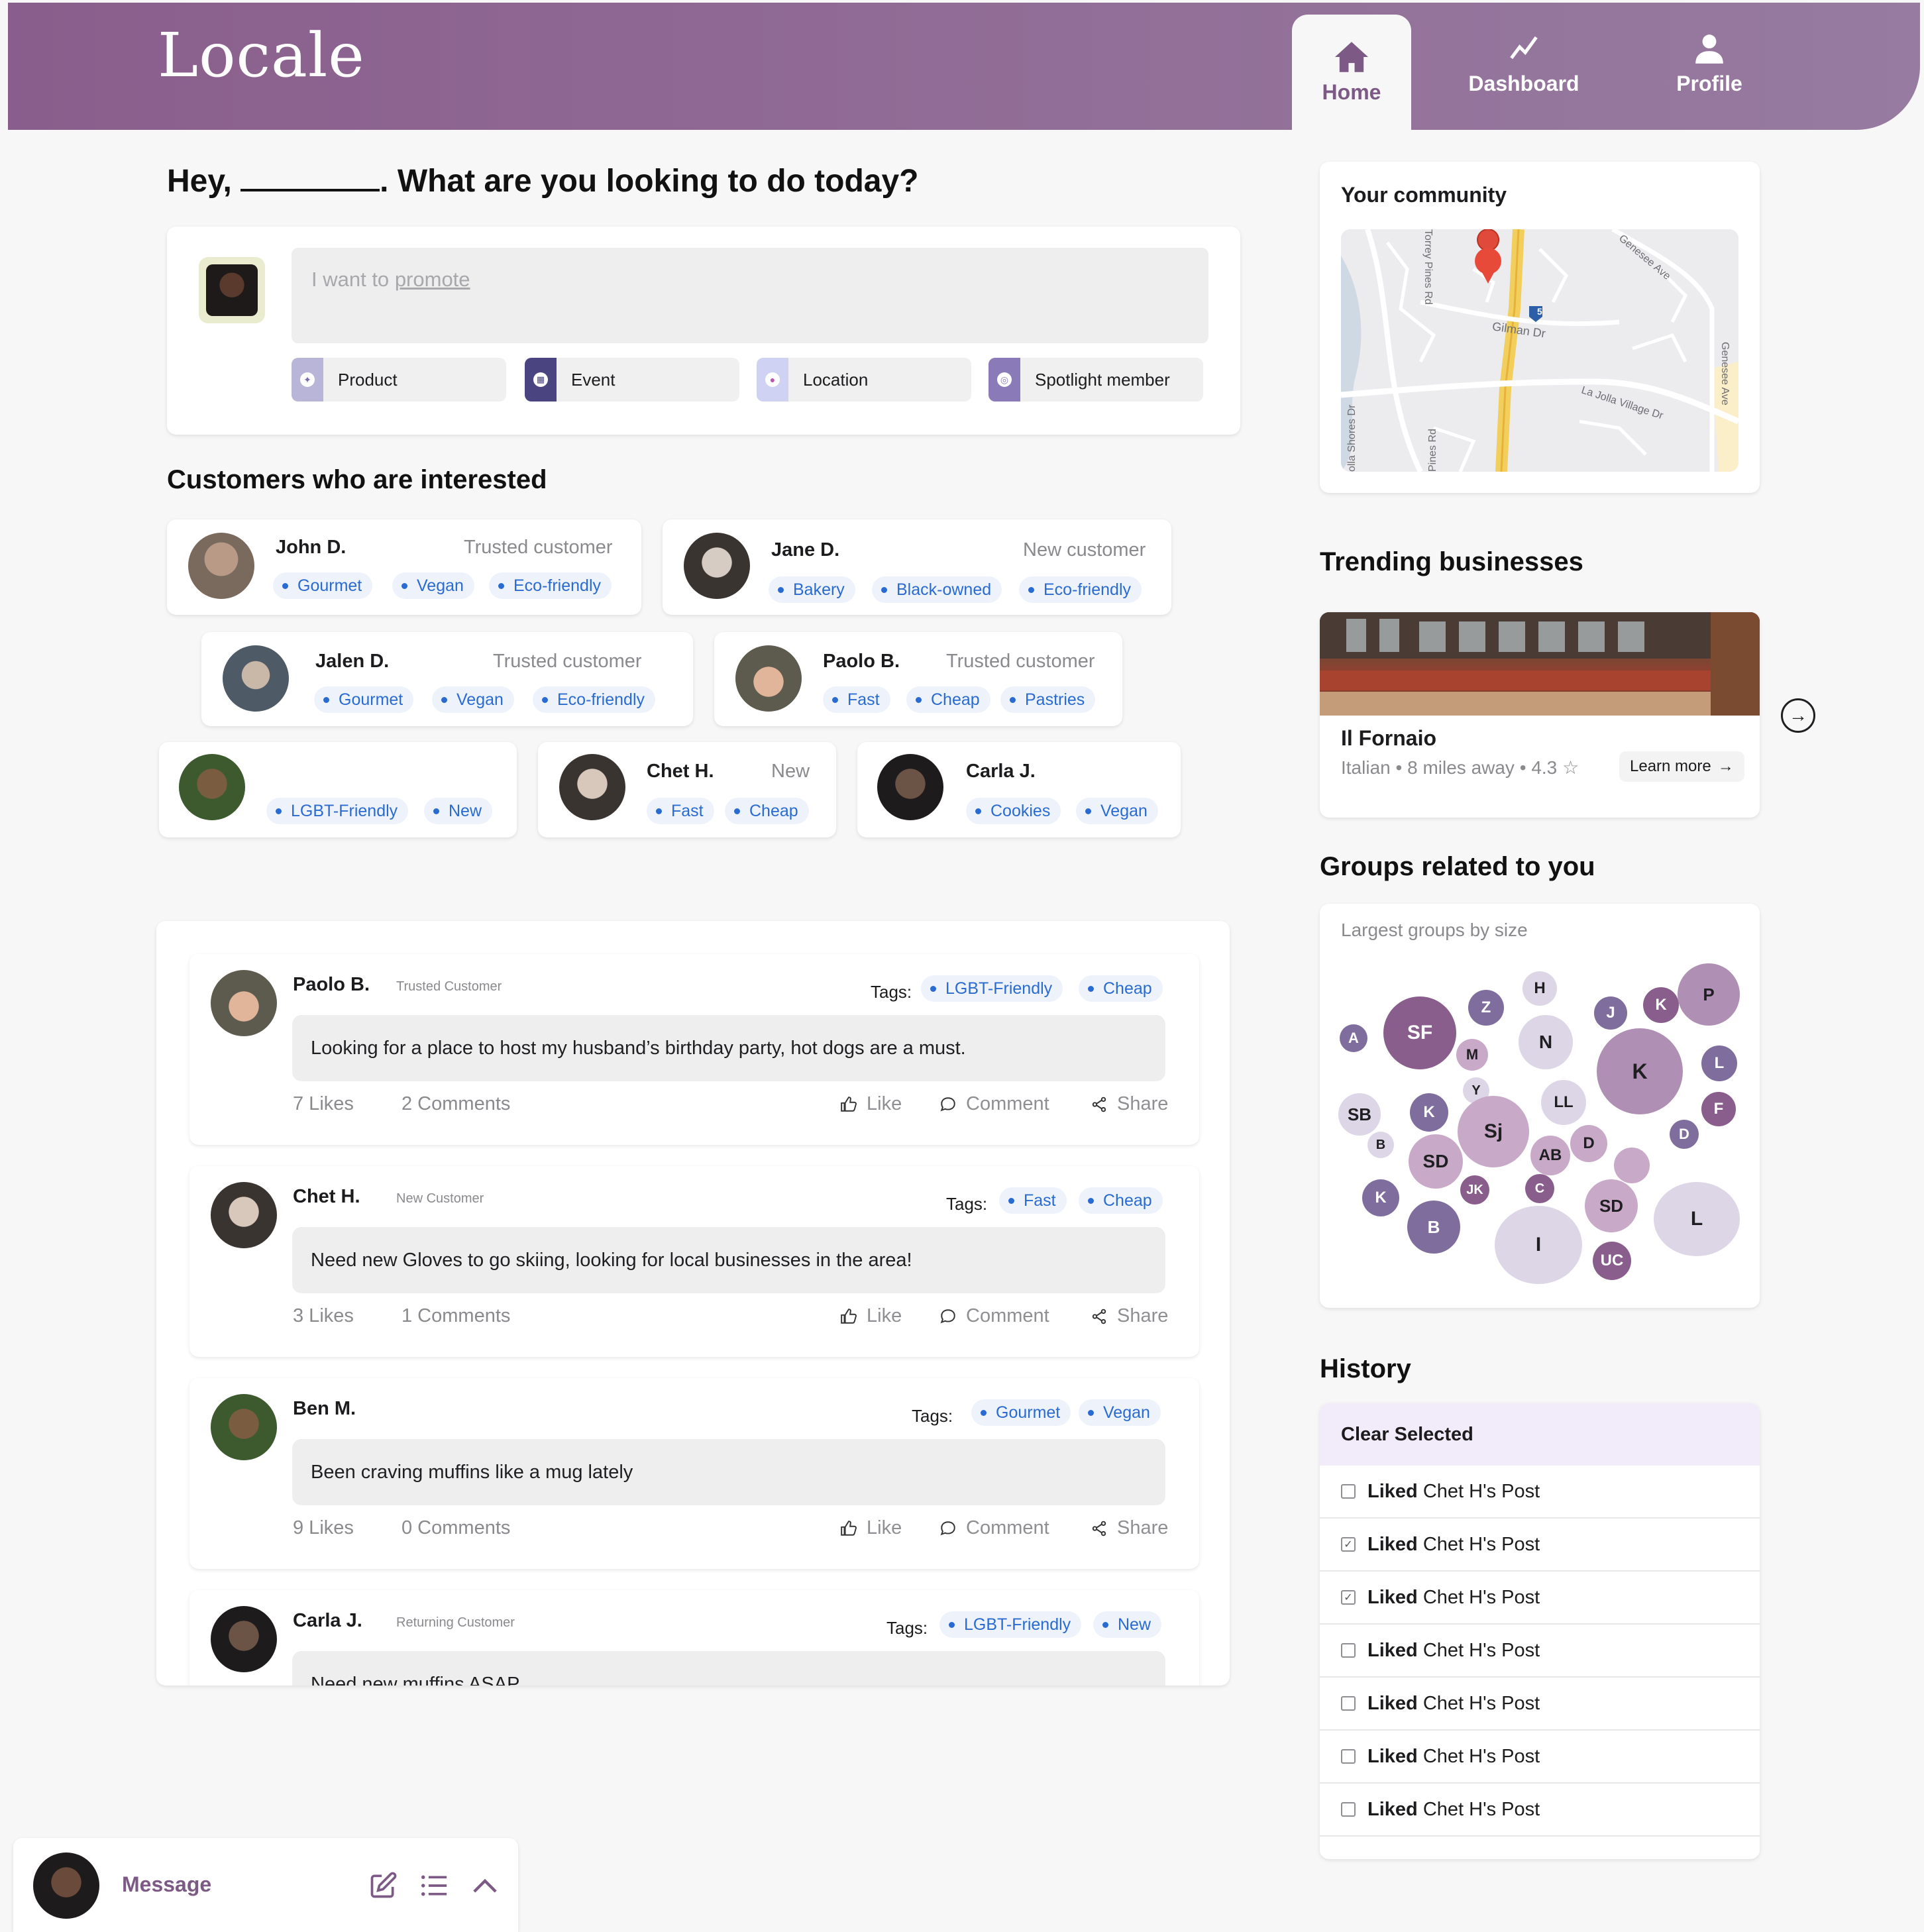 The height and width of the screenshot is (1932, 1924). Describe the element at coordinates (261, 55) in the screenshot. I see `app-logo: Locale` at that location.